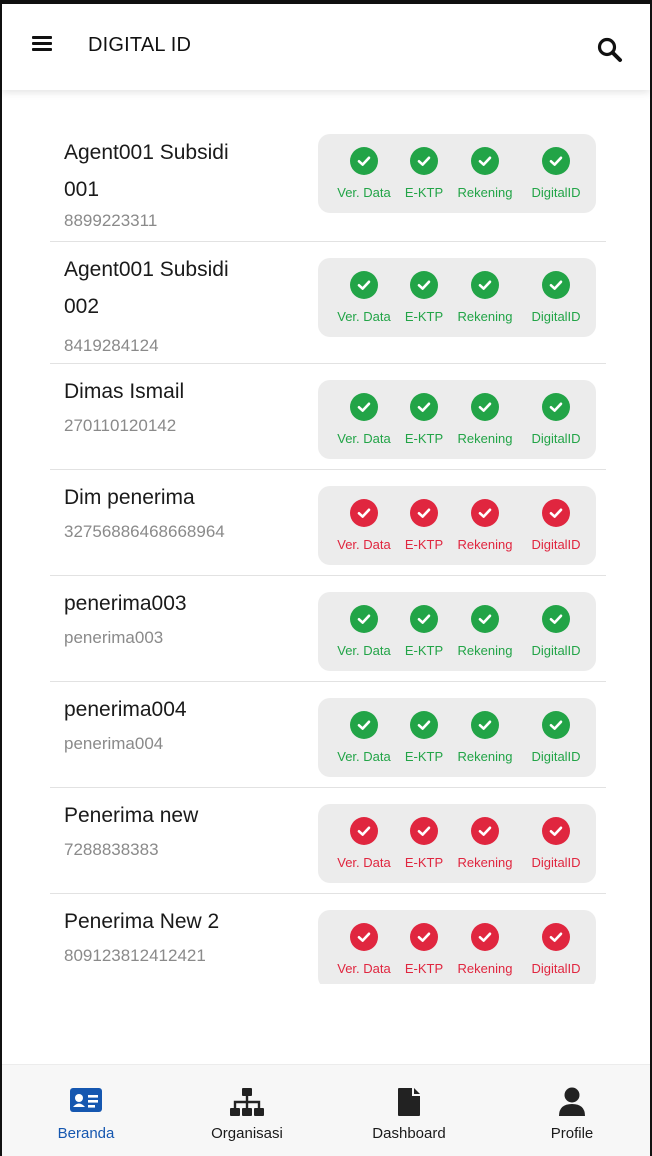 This screenshot has width=652, height=1156. What do you see at coordinates (135, 955) in the screenshot?
I see `recipient-id: 809123812412421` at bounding box center [135, 955].